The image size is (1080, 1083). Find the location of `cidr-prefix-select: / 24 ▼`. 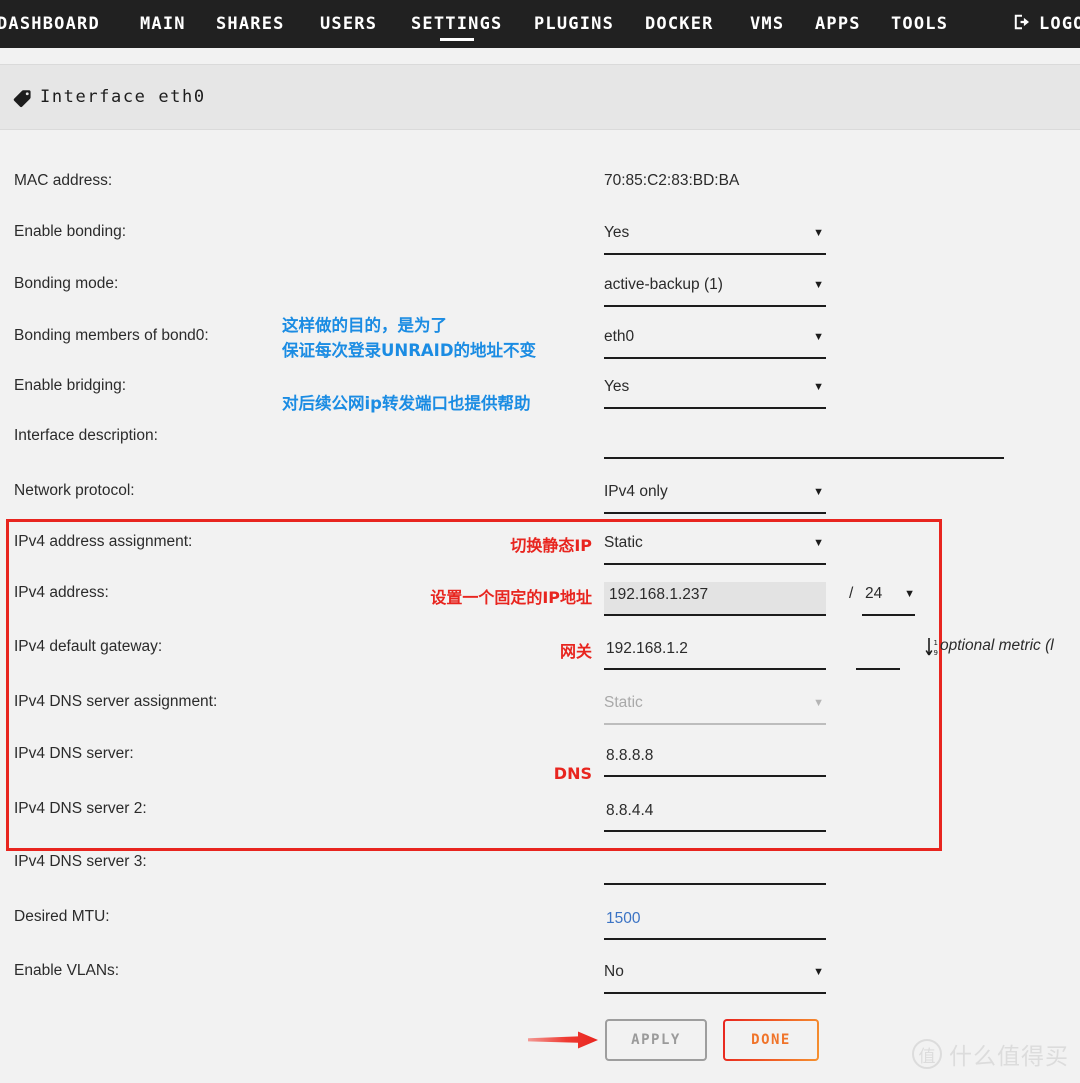

cidr-prefix-select: / 24 ▼ is located at coordinates (882, 599).